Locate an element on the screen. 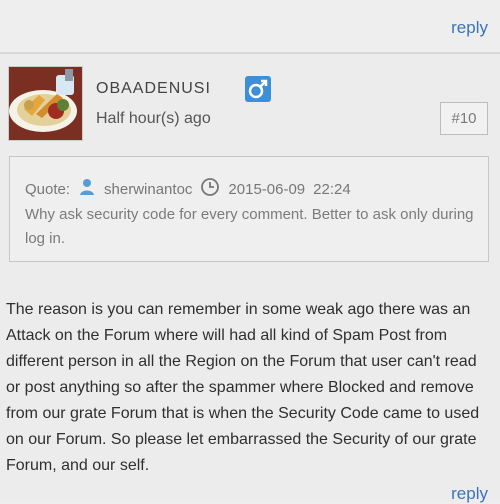 The width and height of the screenshot is (500, 504). user-icon is located at coordinates (87, 189).